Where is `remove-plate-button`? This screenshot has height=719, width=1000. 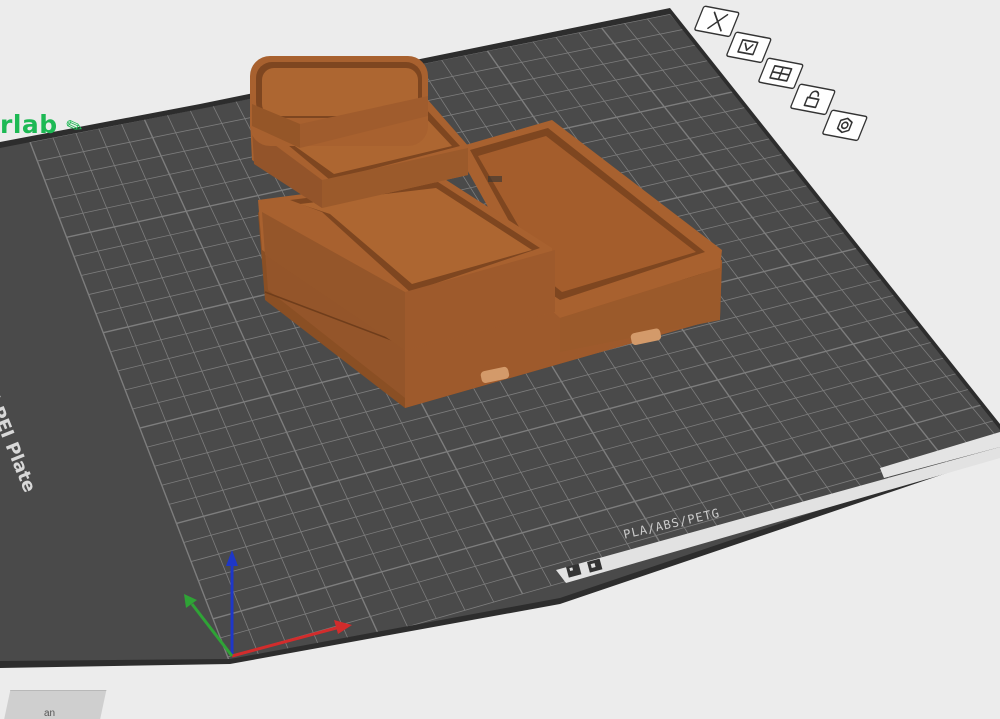
remove-plate-button is located at coordinates (717, 21).